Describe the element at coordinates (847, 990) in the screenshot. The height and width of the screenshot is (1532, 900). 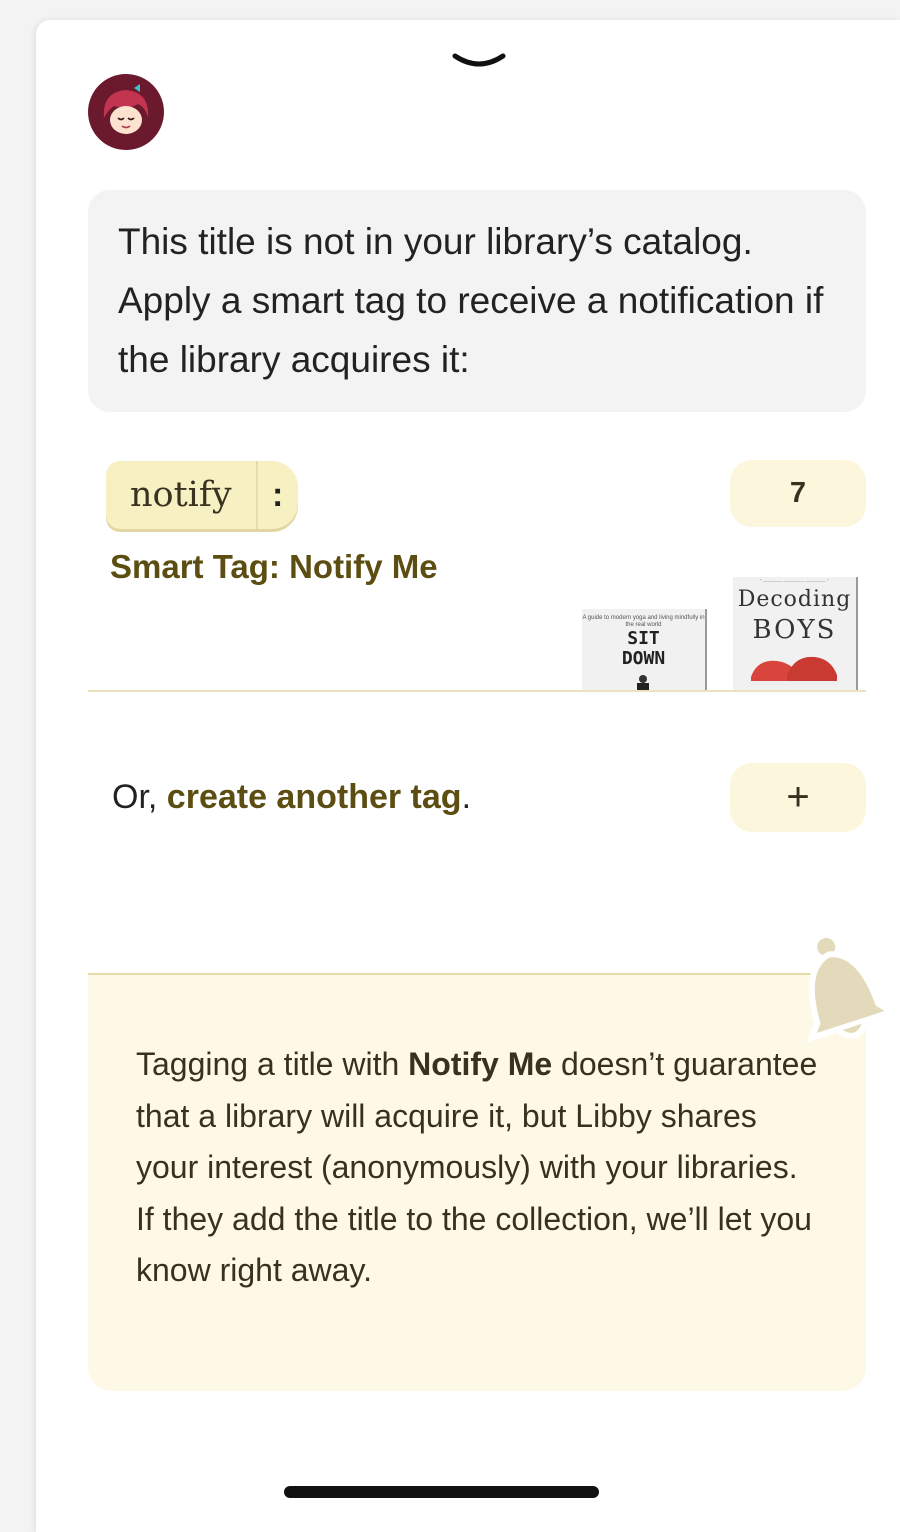
I see `bell-icon` at that location.